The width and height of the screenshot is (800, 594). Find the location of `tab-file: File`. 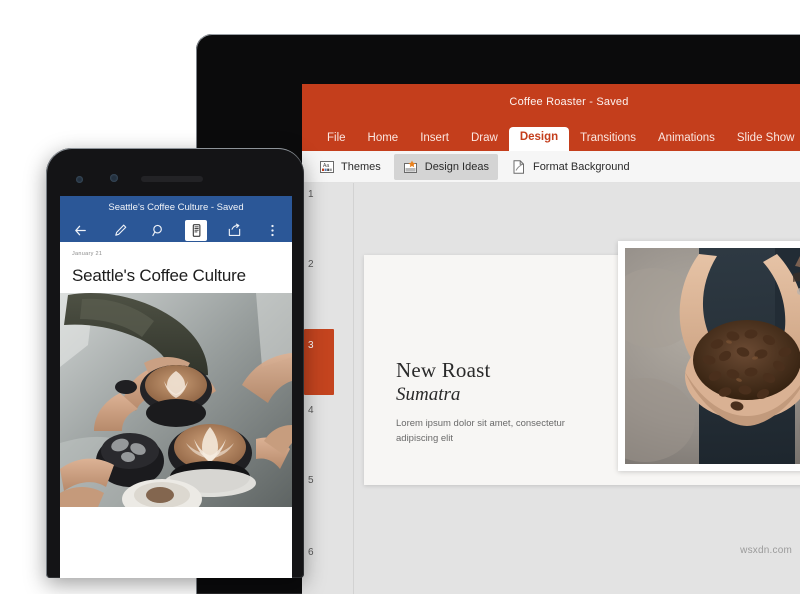

tab-file: File is located at coordinates (336, 140).